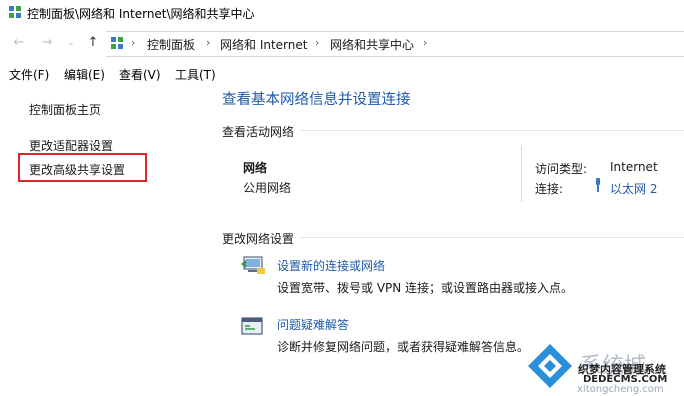  What do you see at coordinates (342, 13) in the screenshot?
I see `title-bar: 控制面板\网络和 Internet\网络和共享中心` at bounding box center [342, 13].